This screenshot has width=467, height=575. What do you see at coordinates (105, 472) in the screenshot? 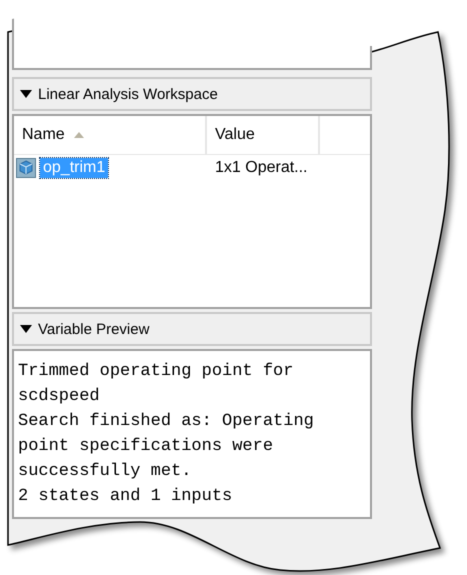
I see `preview-line: successfully met.` at bounding box center [105, 472].